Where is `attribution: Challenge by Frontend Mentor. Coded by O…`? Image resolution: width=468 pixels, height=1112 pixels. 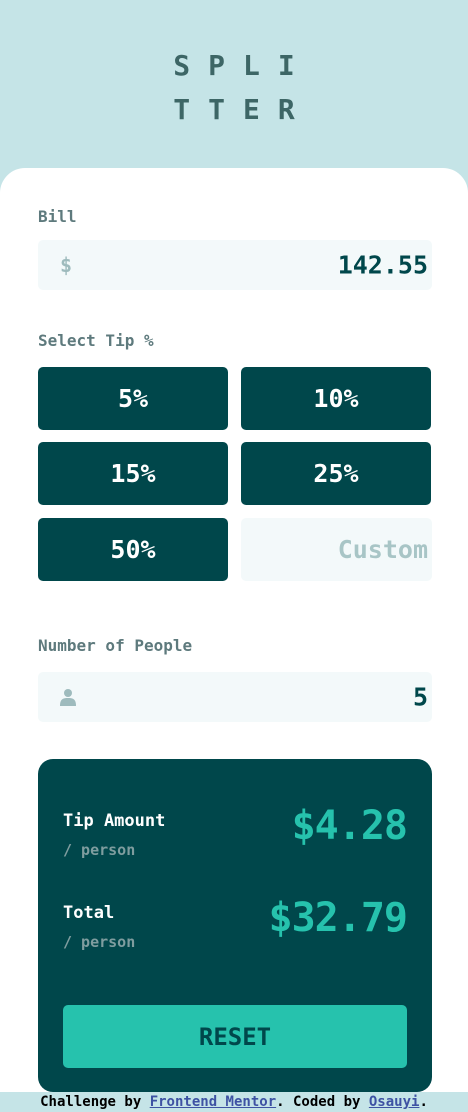
attribution: Challenge by Frontend Mentor. Coded by O… is located at coordinates (234, 1102).